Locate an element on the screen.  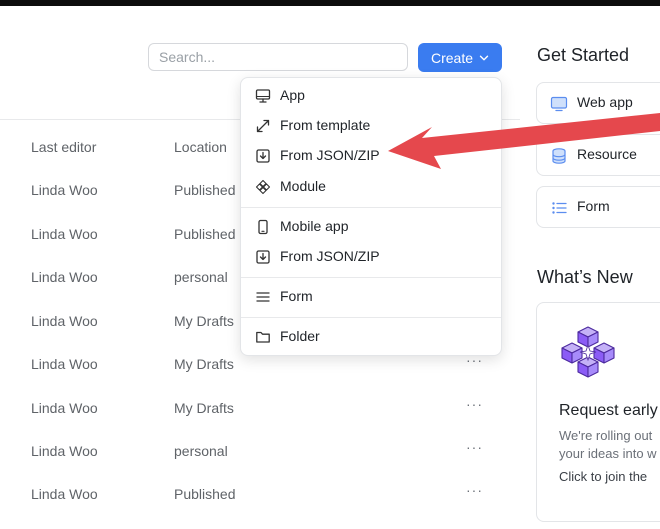
get-started-form: Form is located at coordinates (598, 207).